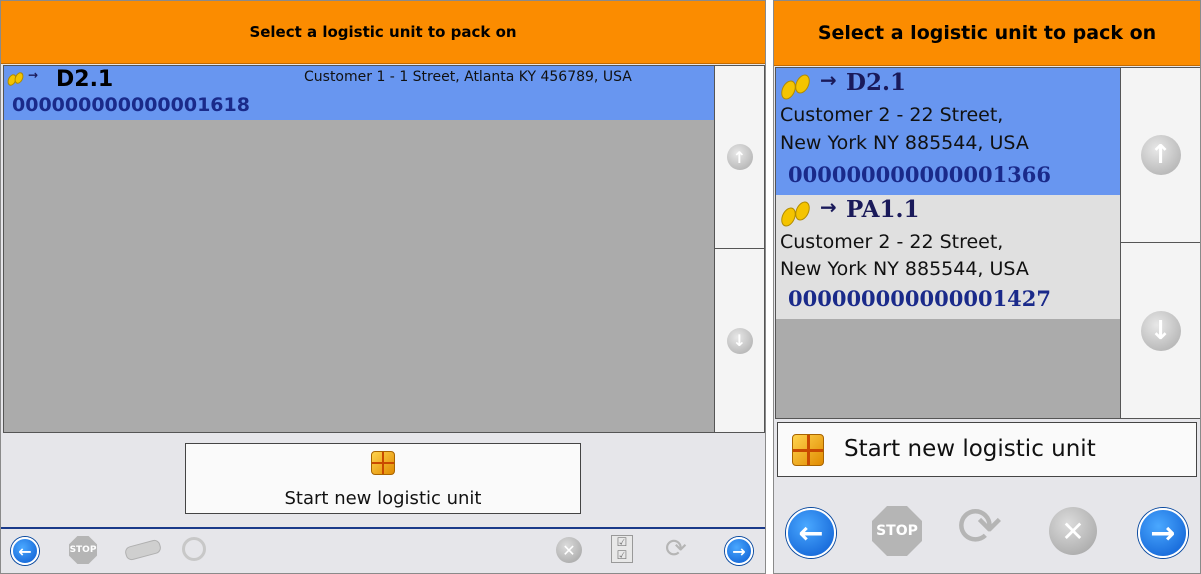  Describe the element at coordinates (920, 174) in the screenshot. I see `unit-code: 000000000000001366` at that location.